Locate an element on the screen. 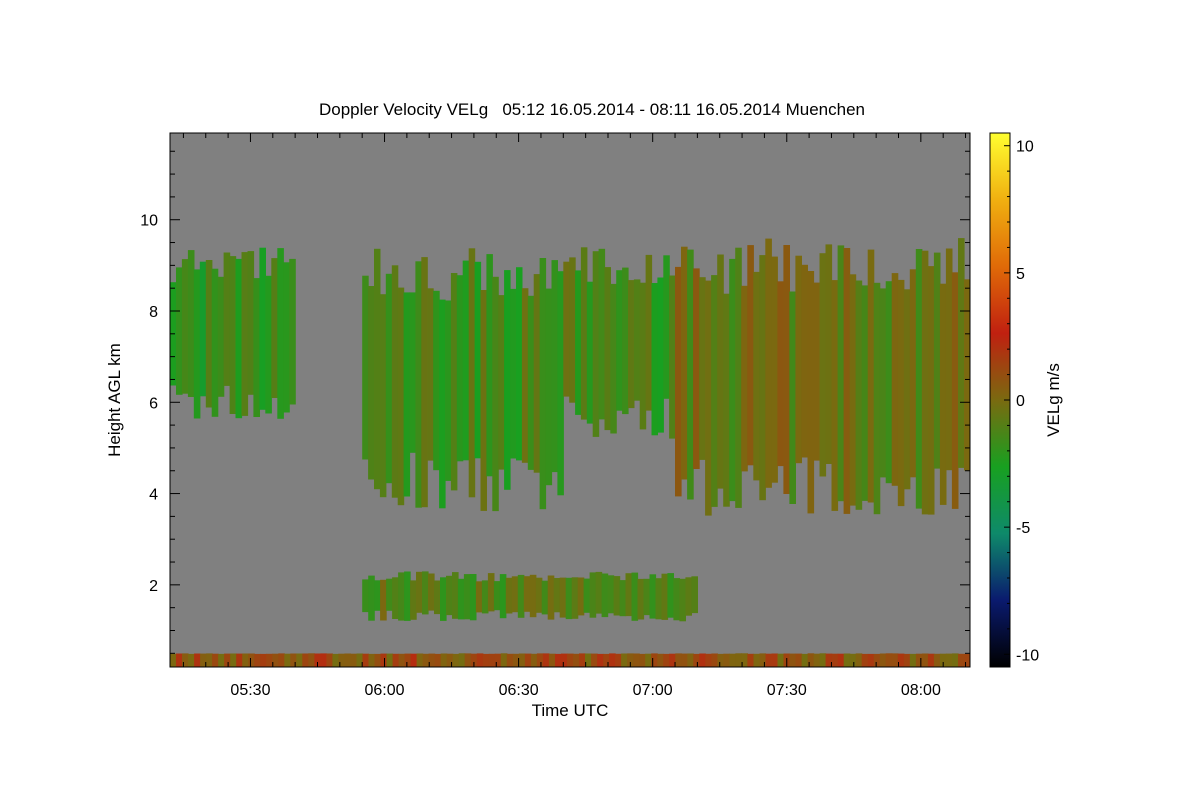 The image size is (1200, 800). colorbar-tick-label: 0 is located at coordinates (1020, 401).